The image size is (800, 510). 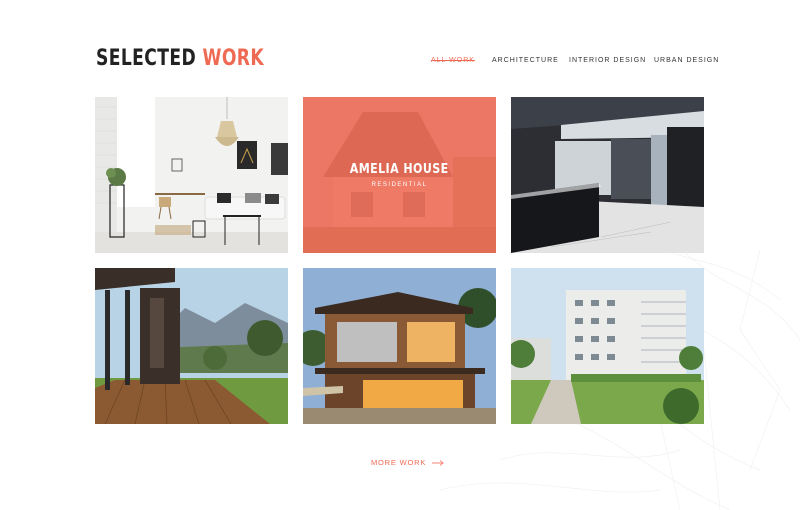 I want to click on project-tile-apartments, so click(x=607, y=346).